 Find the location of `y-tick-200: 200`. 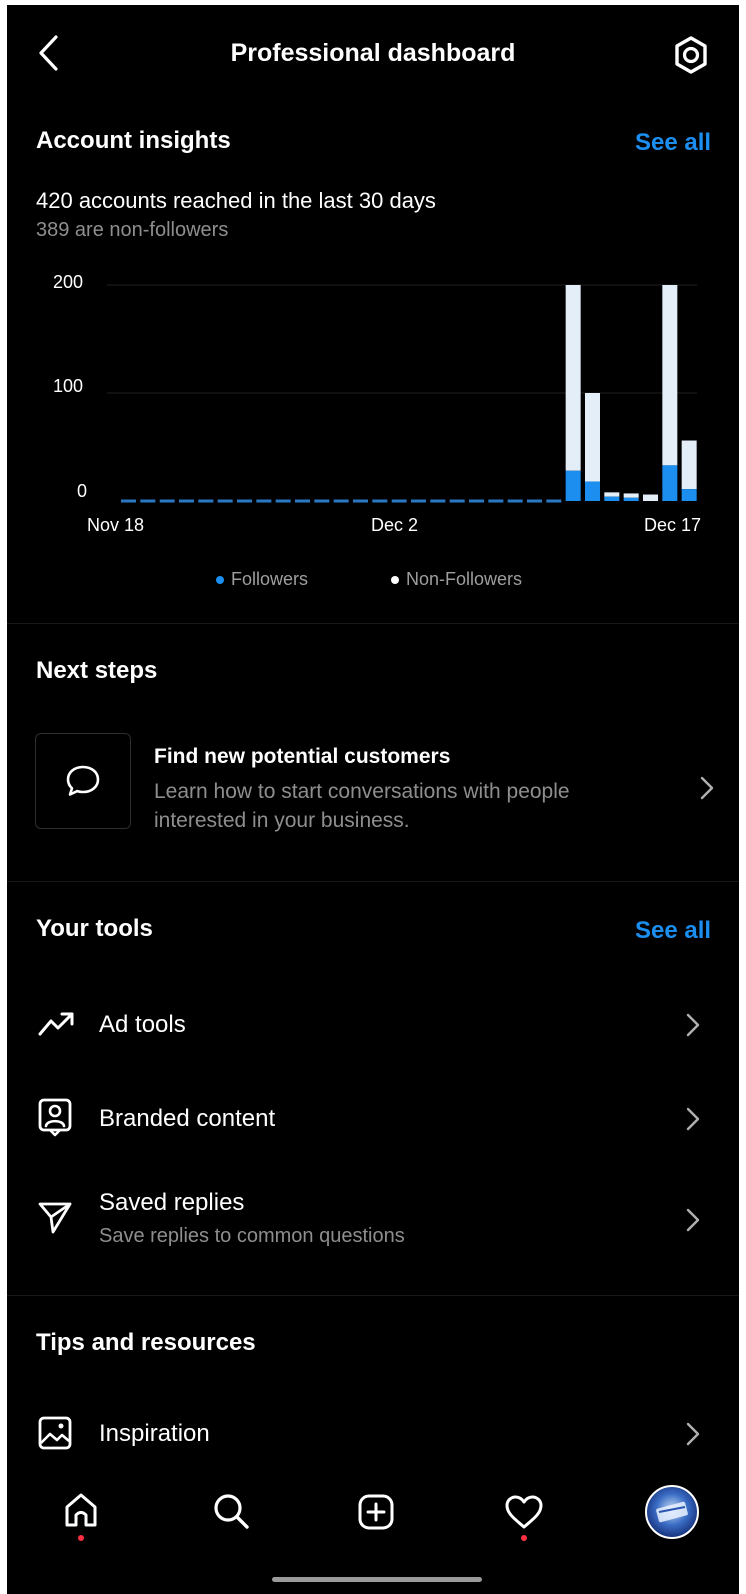

y-tick-200: 200 is located at coordinates (68, 282).